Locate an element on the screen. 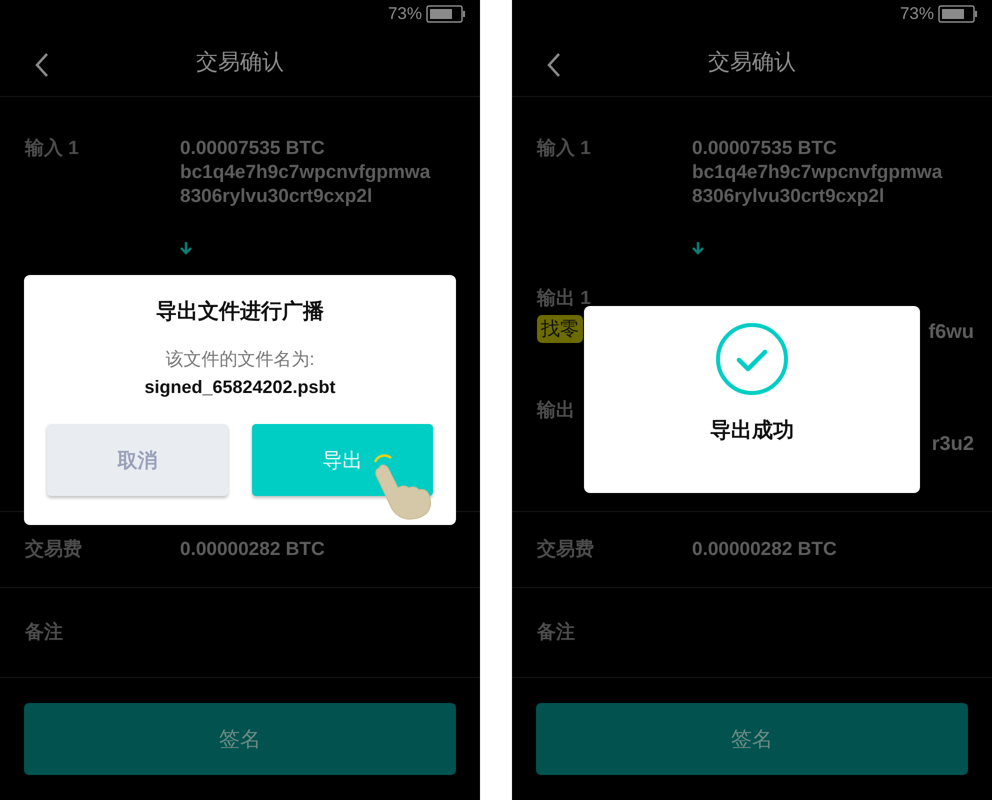  cancel-button: 取消 is located at coordinates (137, 460).